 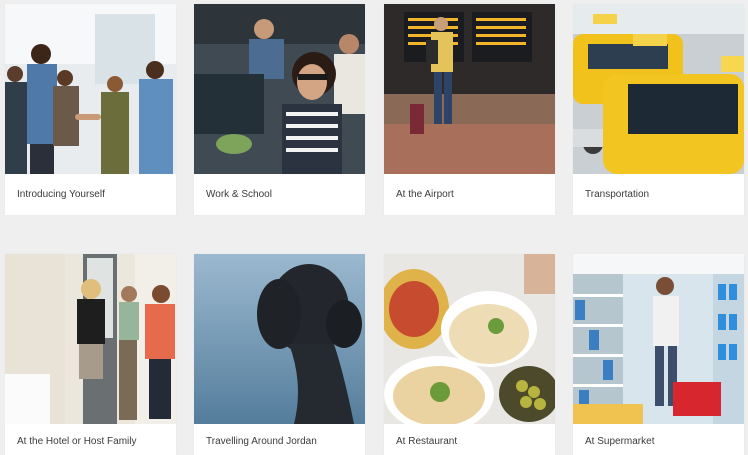 What do you see at coordinates (90, 339) in the screenshot?
I see `hotel-door-greeting-image` at bounding box center [90, 339].